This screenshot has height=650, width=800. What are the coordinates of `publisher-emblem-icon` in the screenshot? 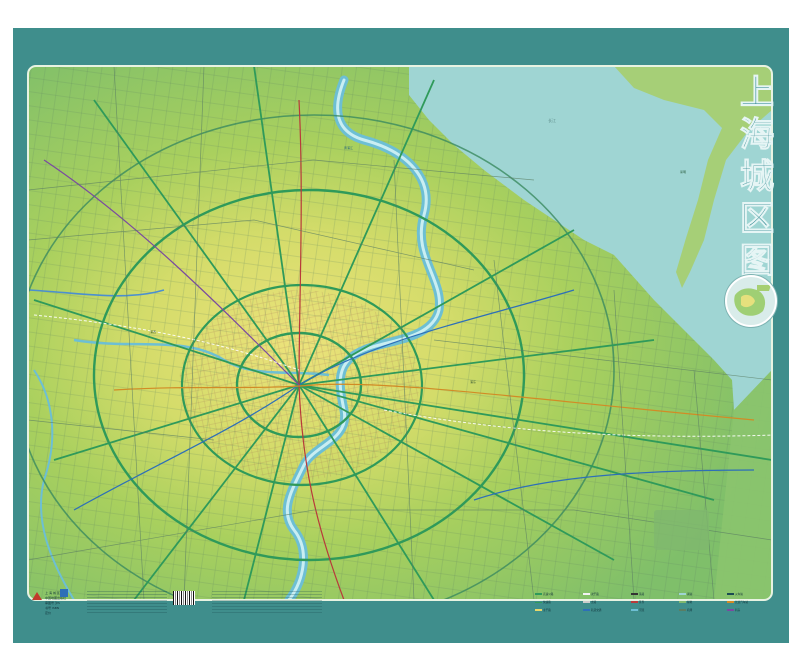 It's located at (64, 593).